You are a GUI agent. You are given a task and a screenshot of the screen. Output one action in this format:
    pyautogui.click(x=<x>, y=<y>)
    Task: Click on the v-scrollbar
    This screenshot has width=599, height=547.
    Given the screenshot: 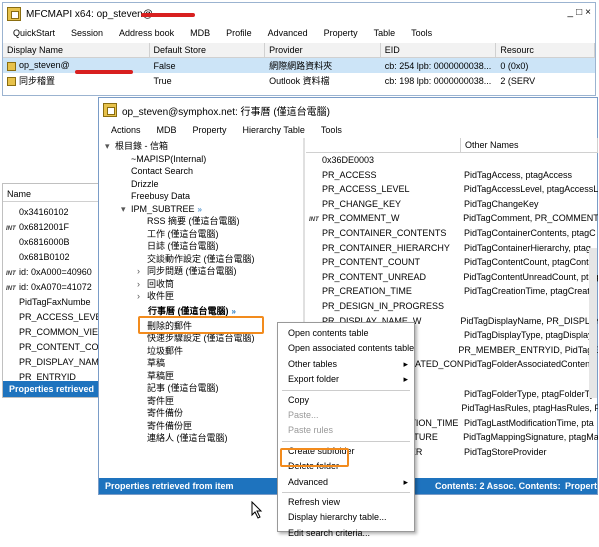 What is the action you would take?
    pyautogui.click(x=593, y=323)
    